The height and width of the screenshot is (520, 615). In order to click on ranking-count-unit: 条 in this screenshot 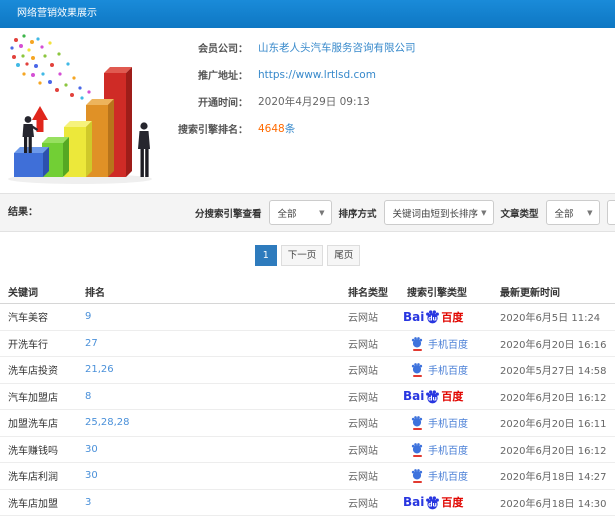, I will do `click(290, 129)`.